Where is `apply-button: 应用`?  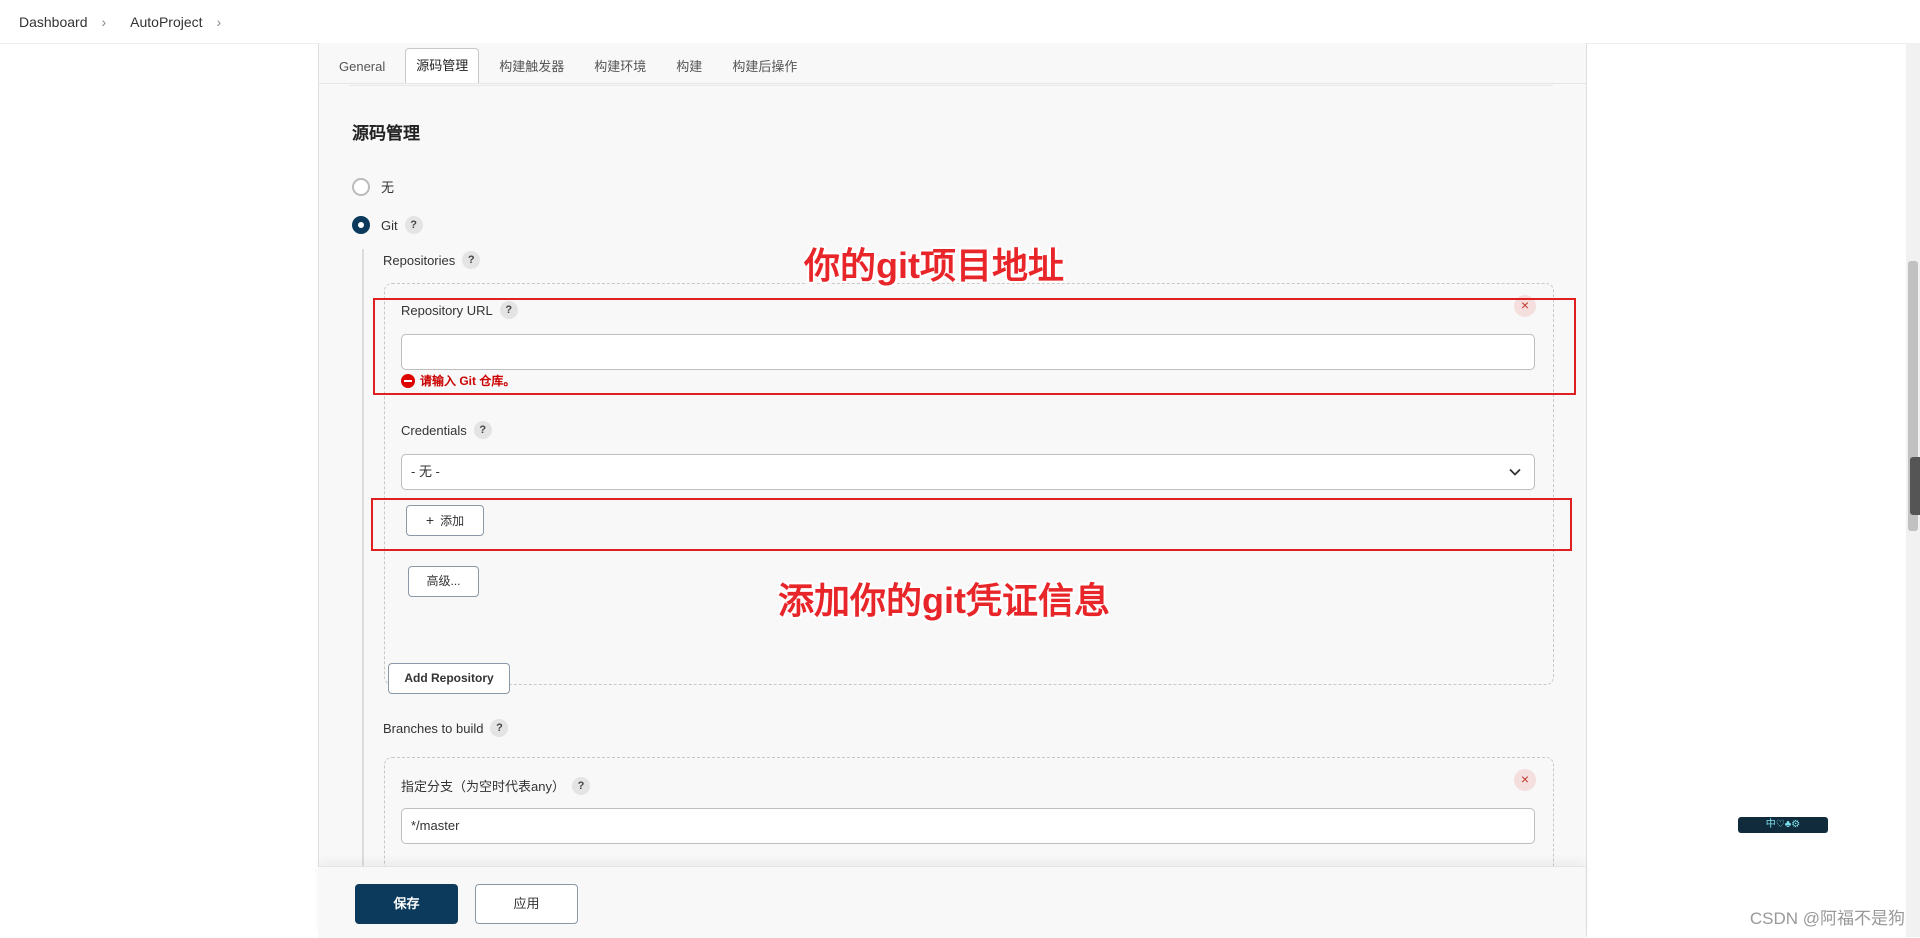
apply-button: 应用 is located at coordinates (526, 904).